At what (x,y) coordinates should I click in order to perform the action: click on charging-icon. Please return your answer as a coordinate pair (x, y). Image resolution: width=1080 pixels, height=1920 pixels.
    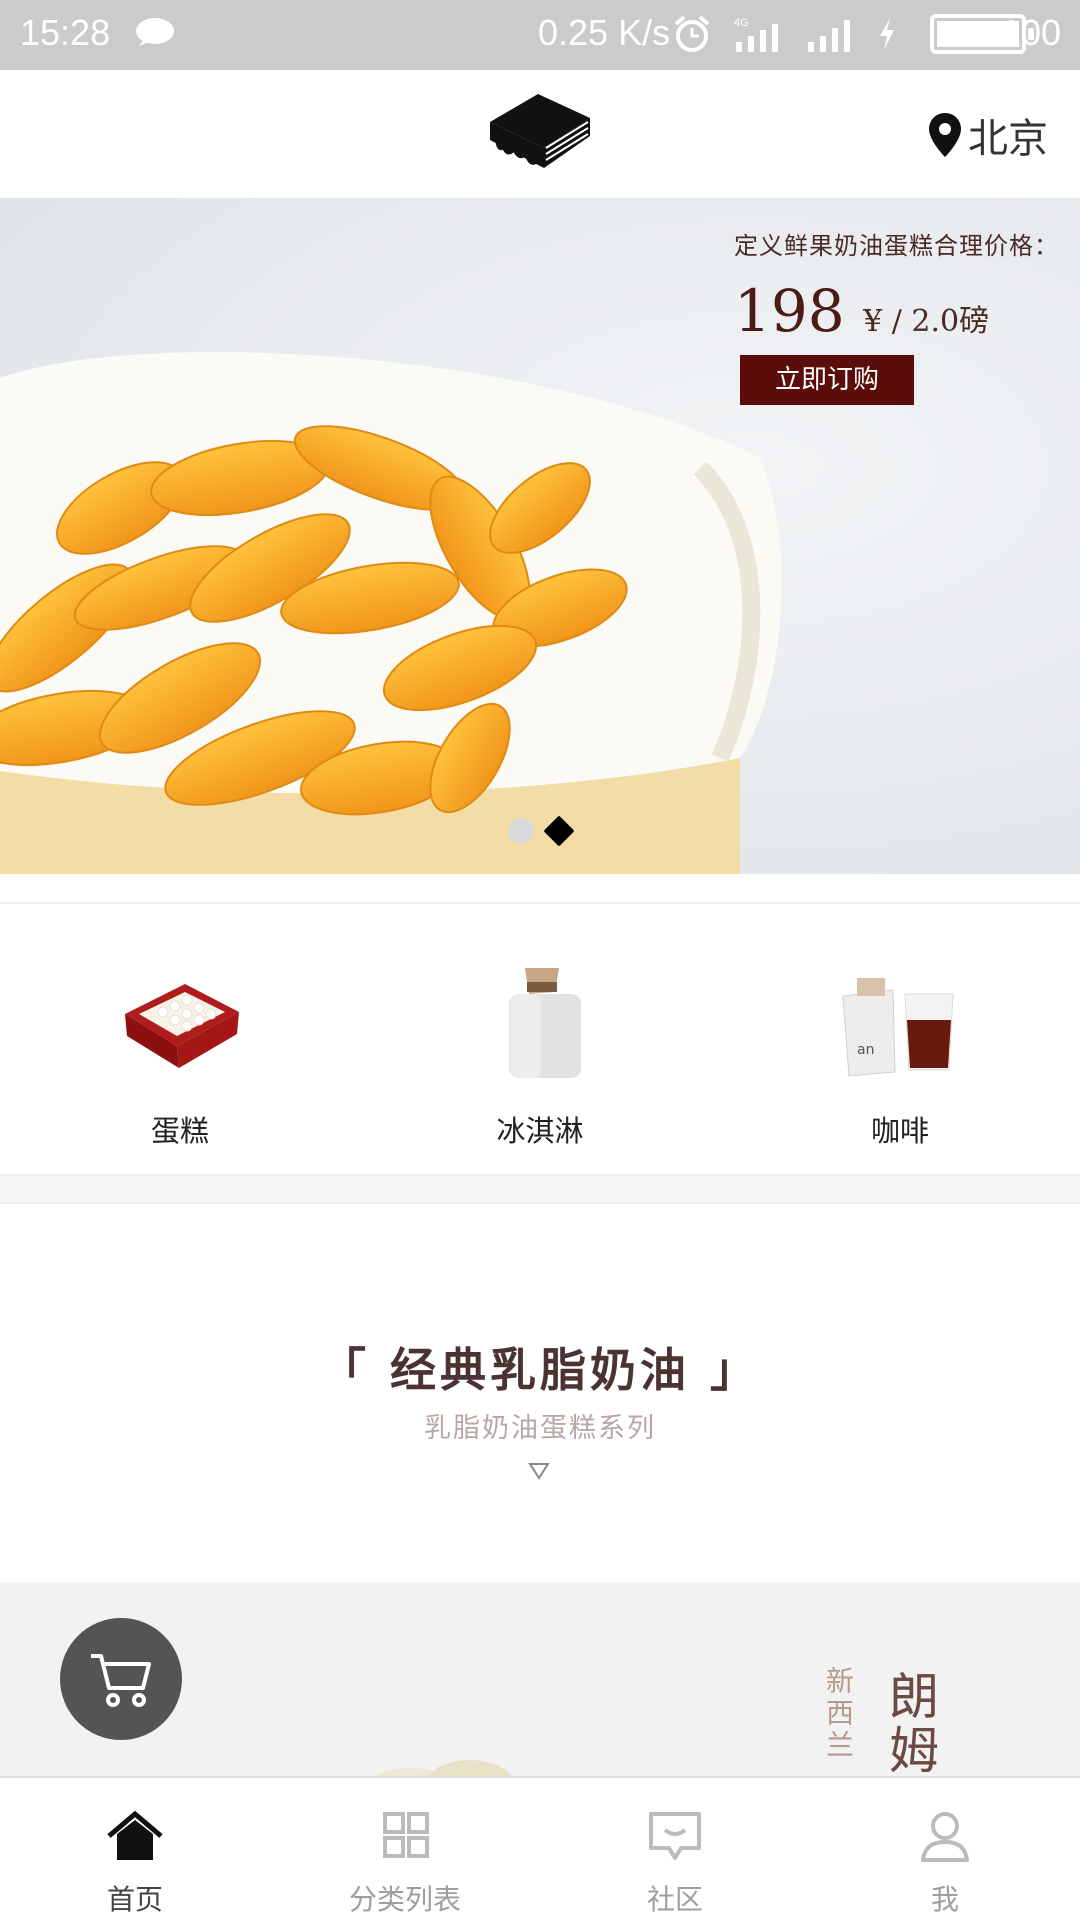
    Looking at the image, I should click on (887, 34).